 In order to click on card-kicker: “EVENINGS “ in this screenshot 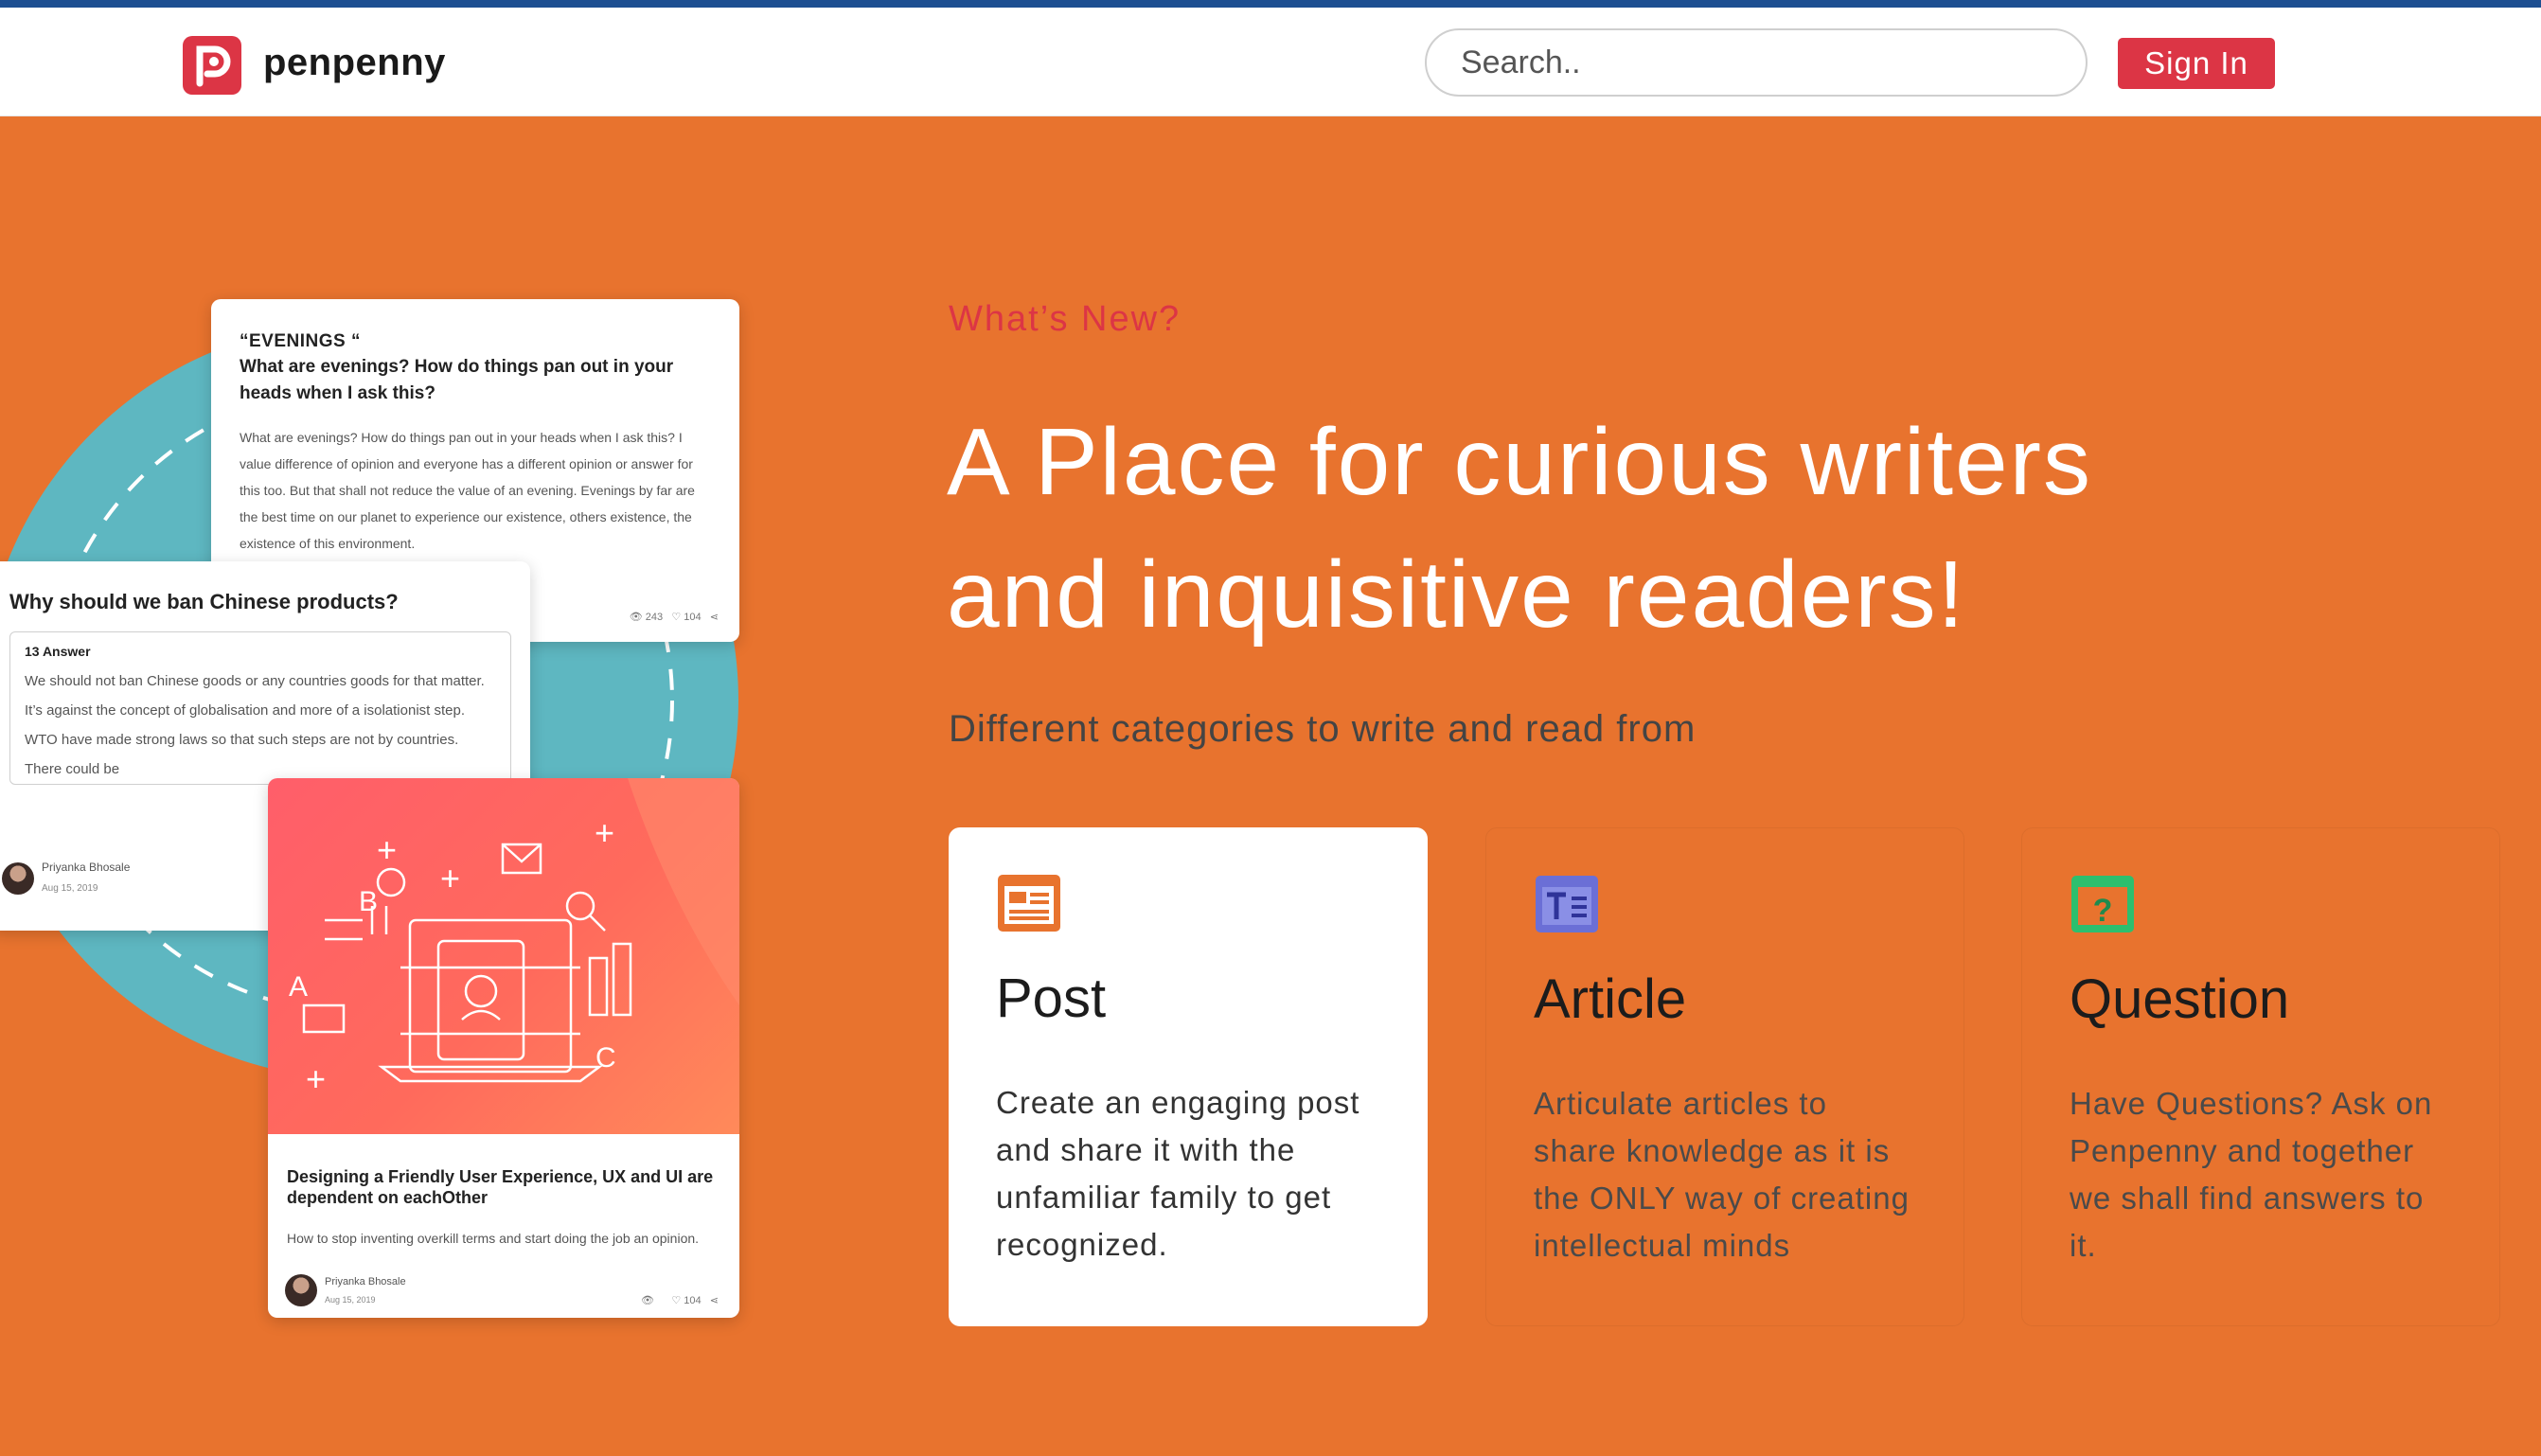, I will do `click(300, 341)`.